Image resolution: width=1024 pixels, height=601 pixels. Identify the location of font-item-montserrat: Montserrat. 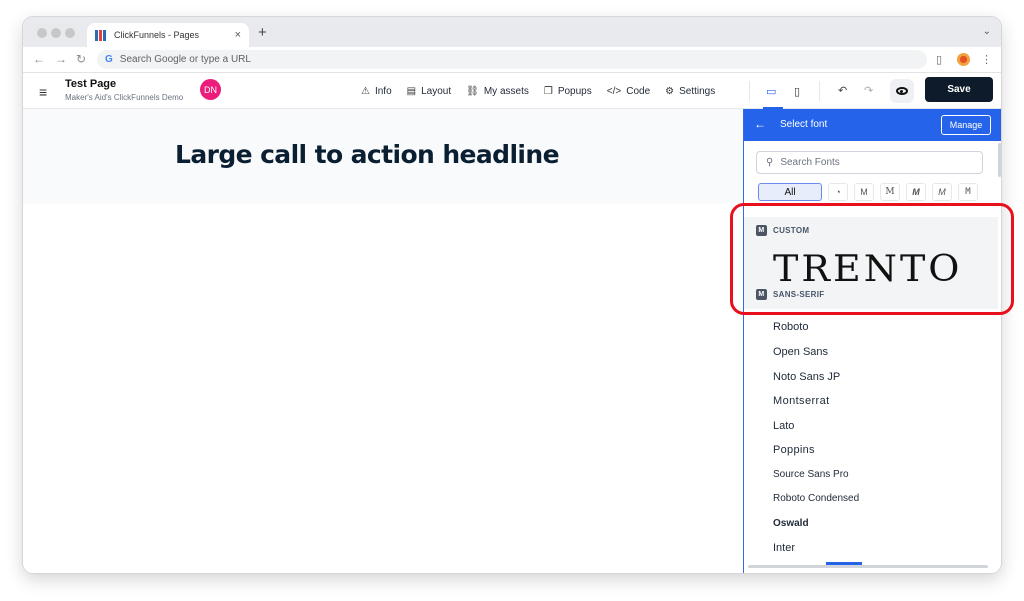
(801, 401).